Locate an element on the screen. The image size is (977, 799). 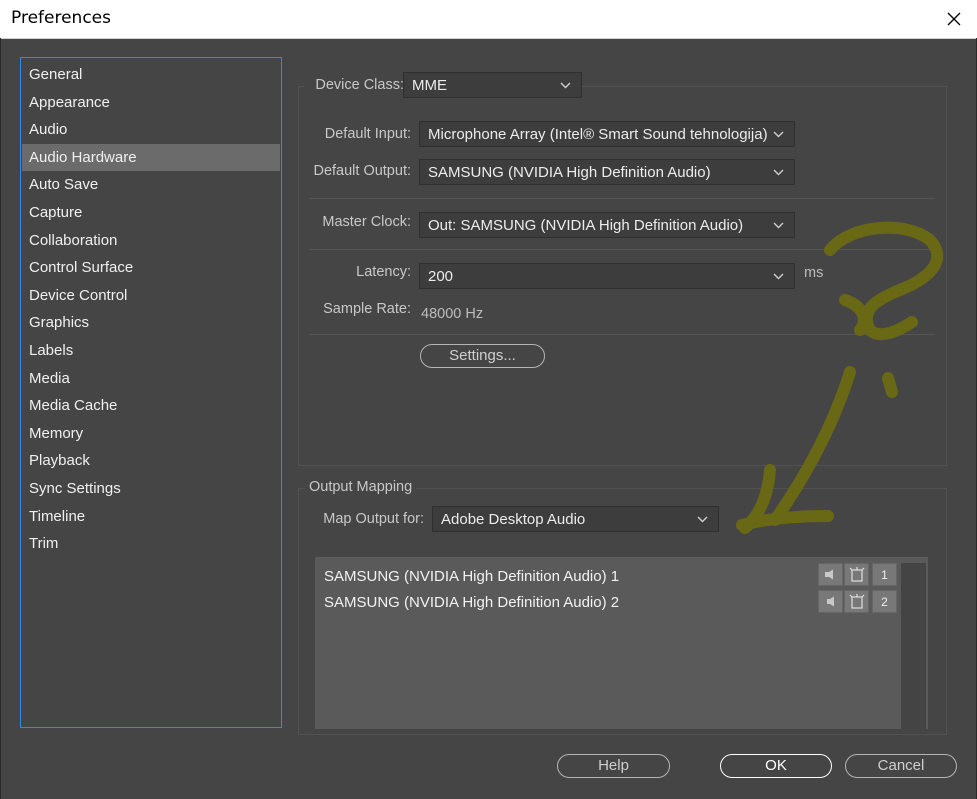
latency-dropdown: 200 is located at coordinates (607, 276).